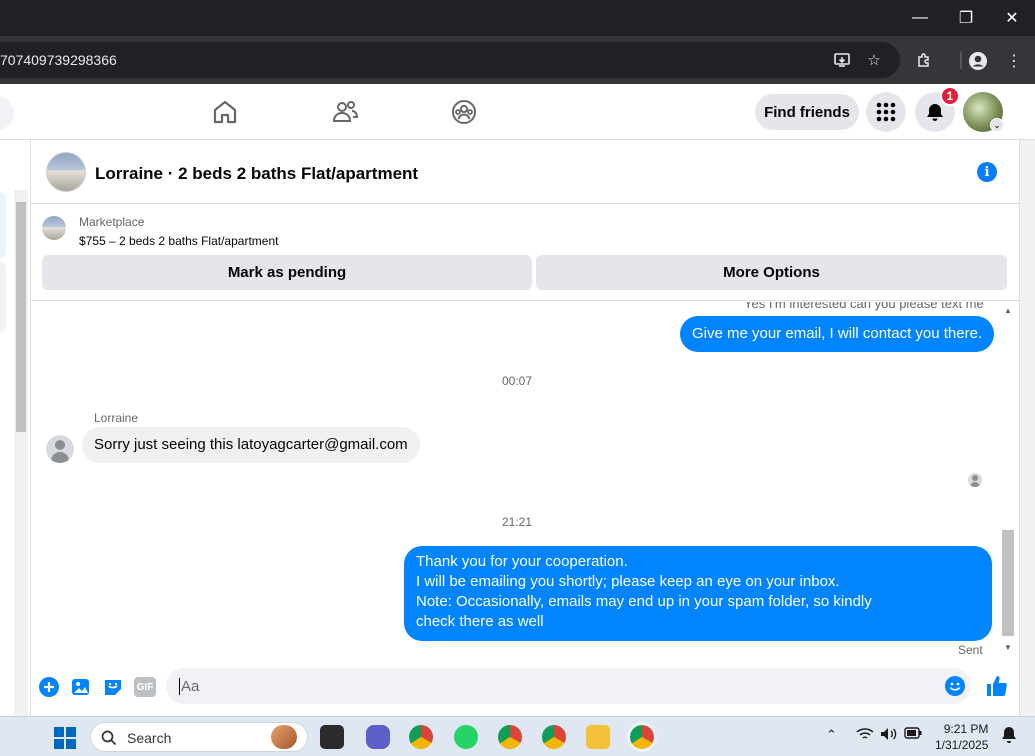  What do you see at coordinates (112, 222) in the screenshot?
I see `marketplace-label: Marketplace` at bounding box center [112, 222].